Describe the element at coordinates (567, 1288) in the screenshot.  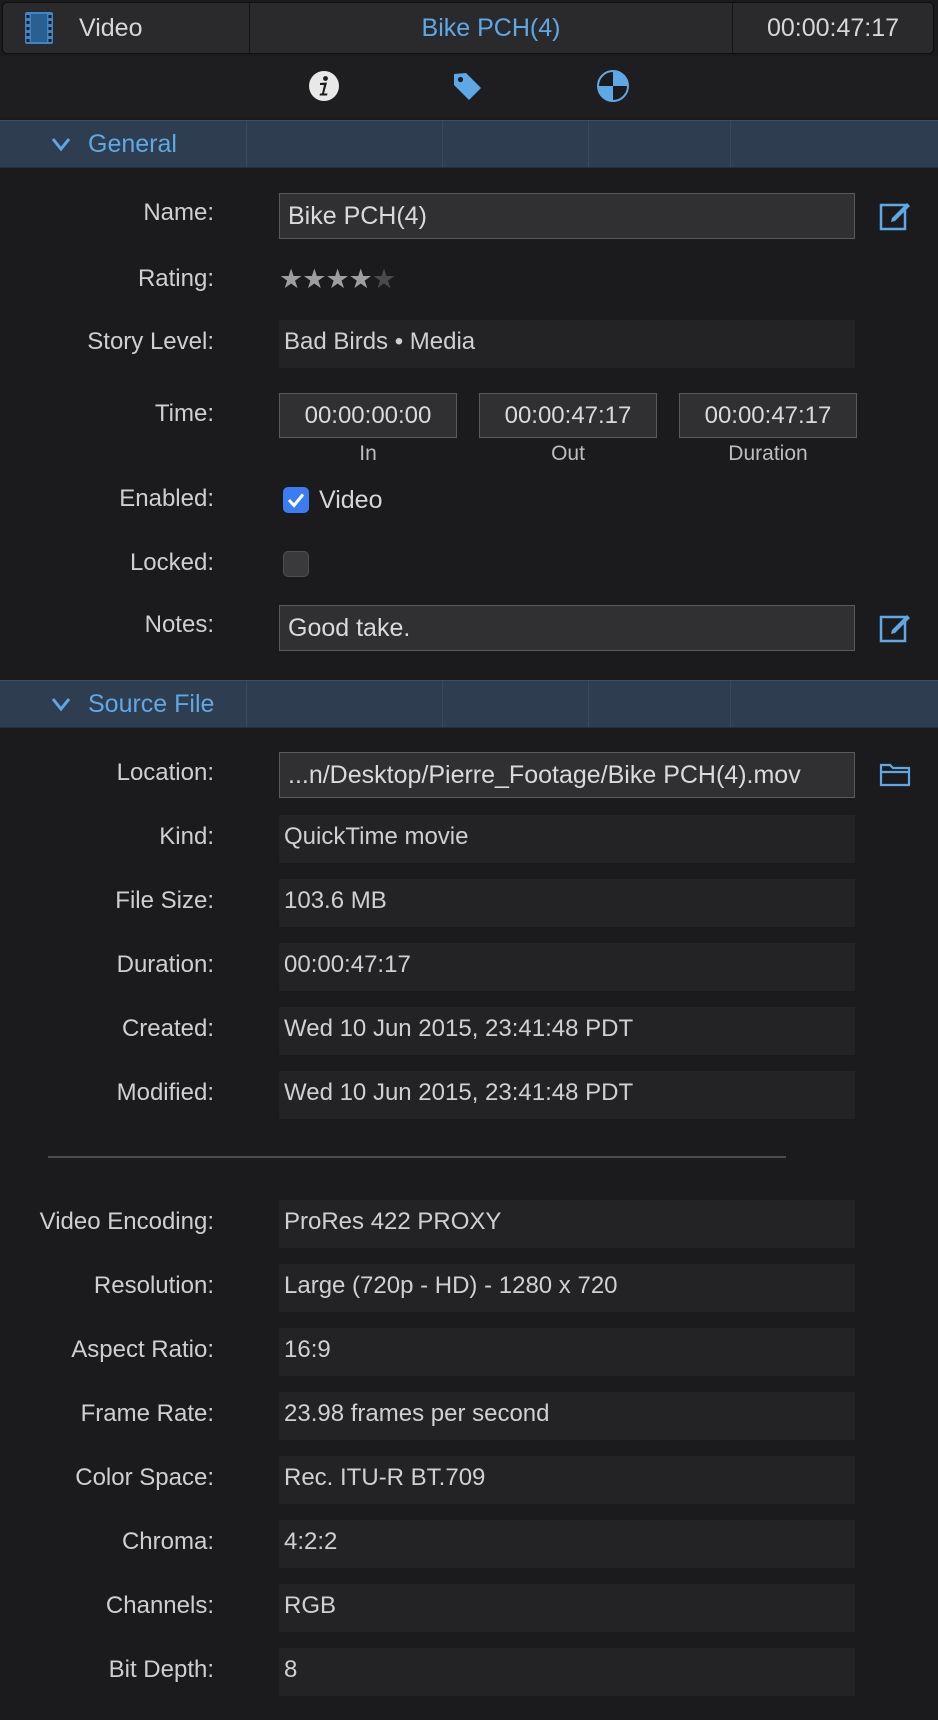
I see `resolution-value: Large (720p - HD) - 1280 x 720` at that location.